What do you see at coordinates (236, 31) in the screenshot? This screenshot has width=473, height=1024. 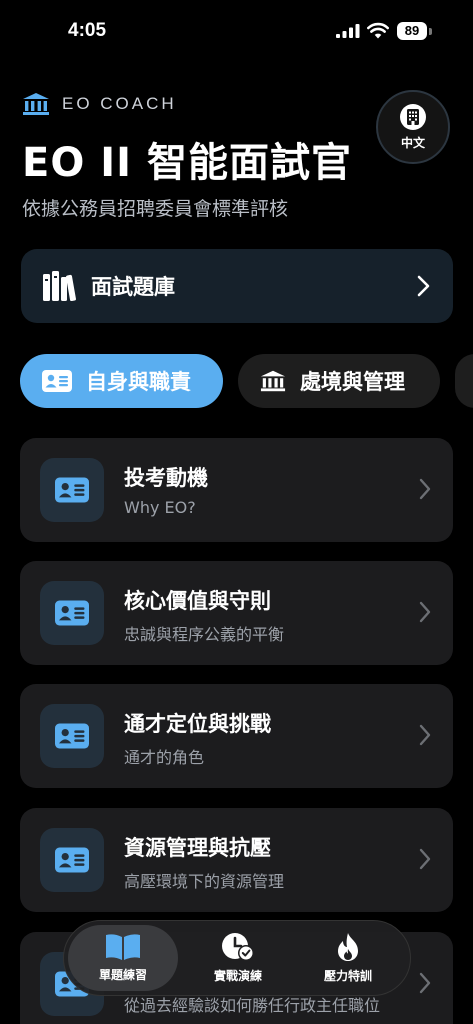 I see `status-bar: 4:05 89` at bounding box center [236, 31].